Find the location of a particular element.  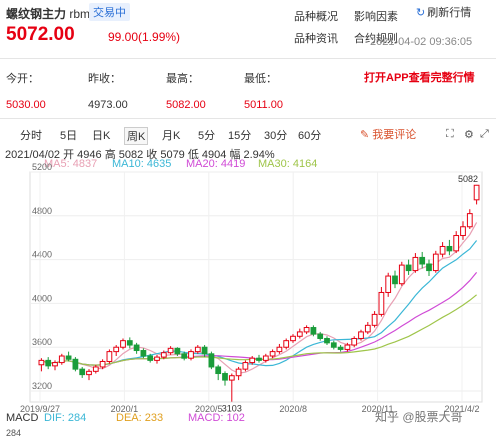

macd-title: MACD is located at coordinates (22, 418).